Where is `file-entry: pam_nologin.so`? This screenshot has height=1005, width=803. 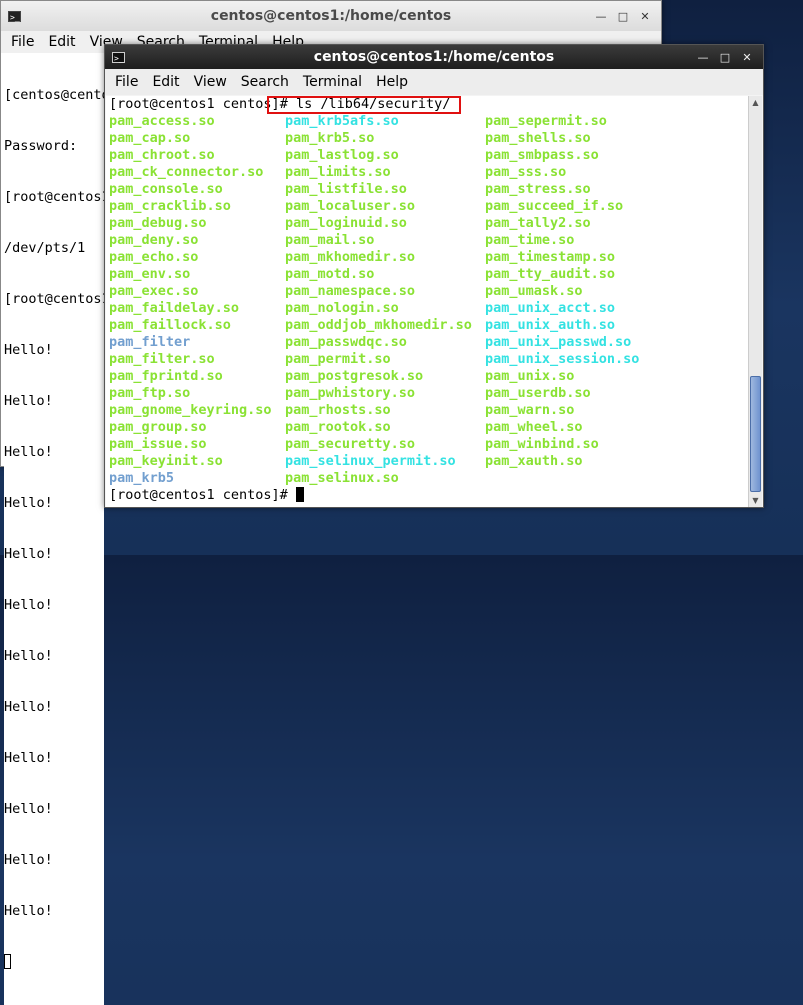
file-entry: pam_nologin.so is located at coordinates (342, 308).